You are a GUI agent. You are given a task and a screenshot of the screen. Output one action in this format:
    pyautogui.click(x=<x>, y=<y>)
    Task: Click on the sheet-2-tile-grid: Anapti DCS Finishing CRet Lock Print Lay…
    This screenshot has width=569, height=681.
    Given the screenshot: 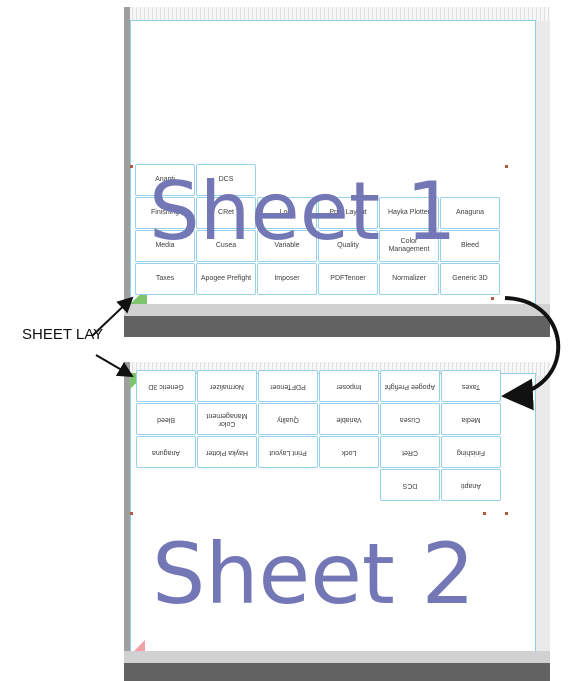 What is the action you would take?
    pyautogui.click(x=318, y=435)
    